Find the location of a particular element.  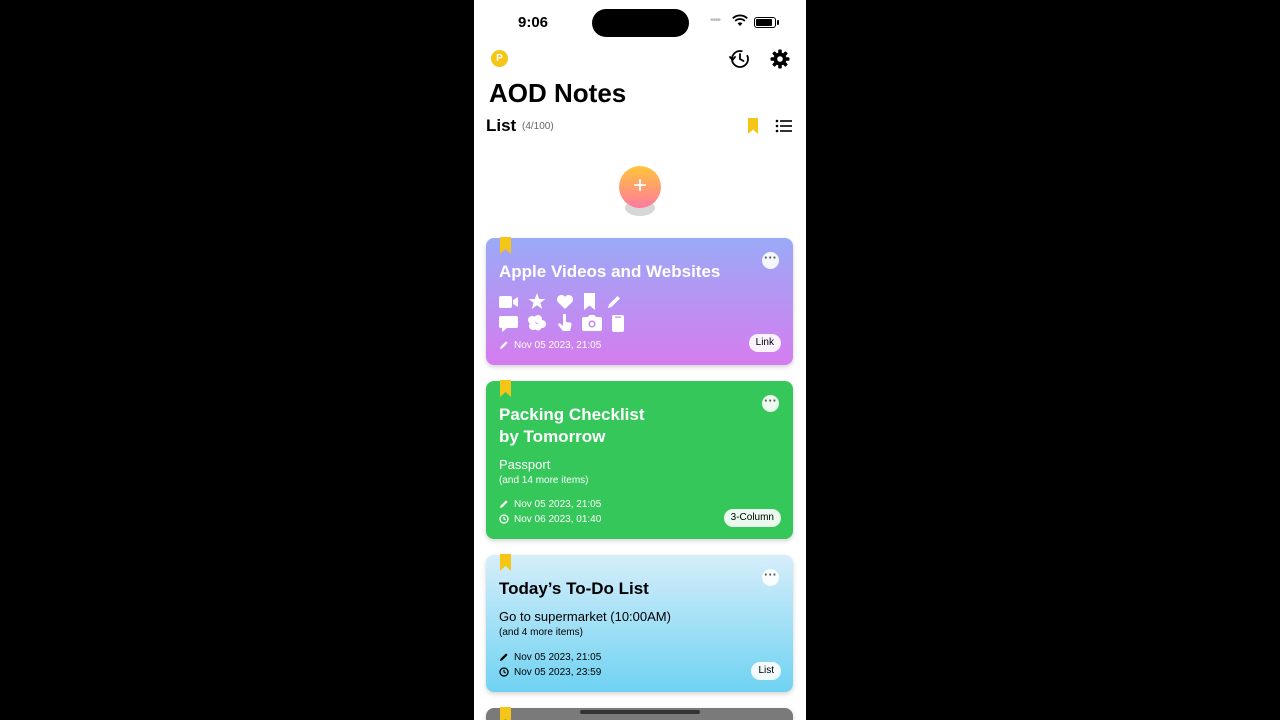

status-bar: 9:06 •••• is located at coordinates (640, 22).